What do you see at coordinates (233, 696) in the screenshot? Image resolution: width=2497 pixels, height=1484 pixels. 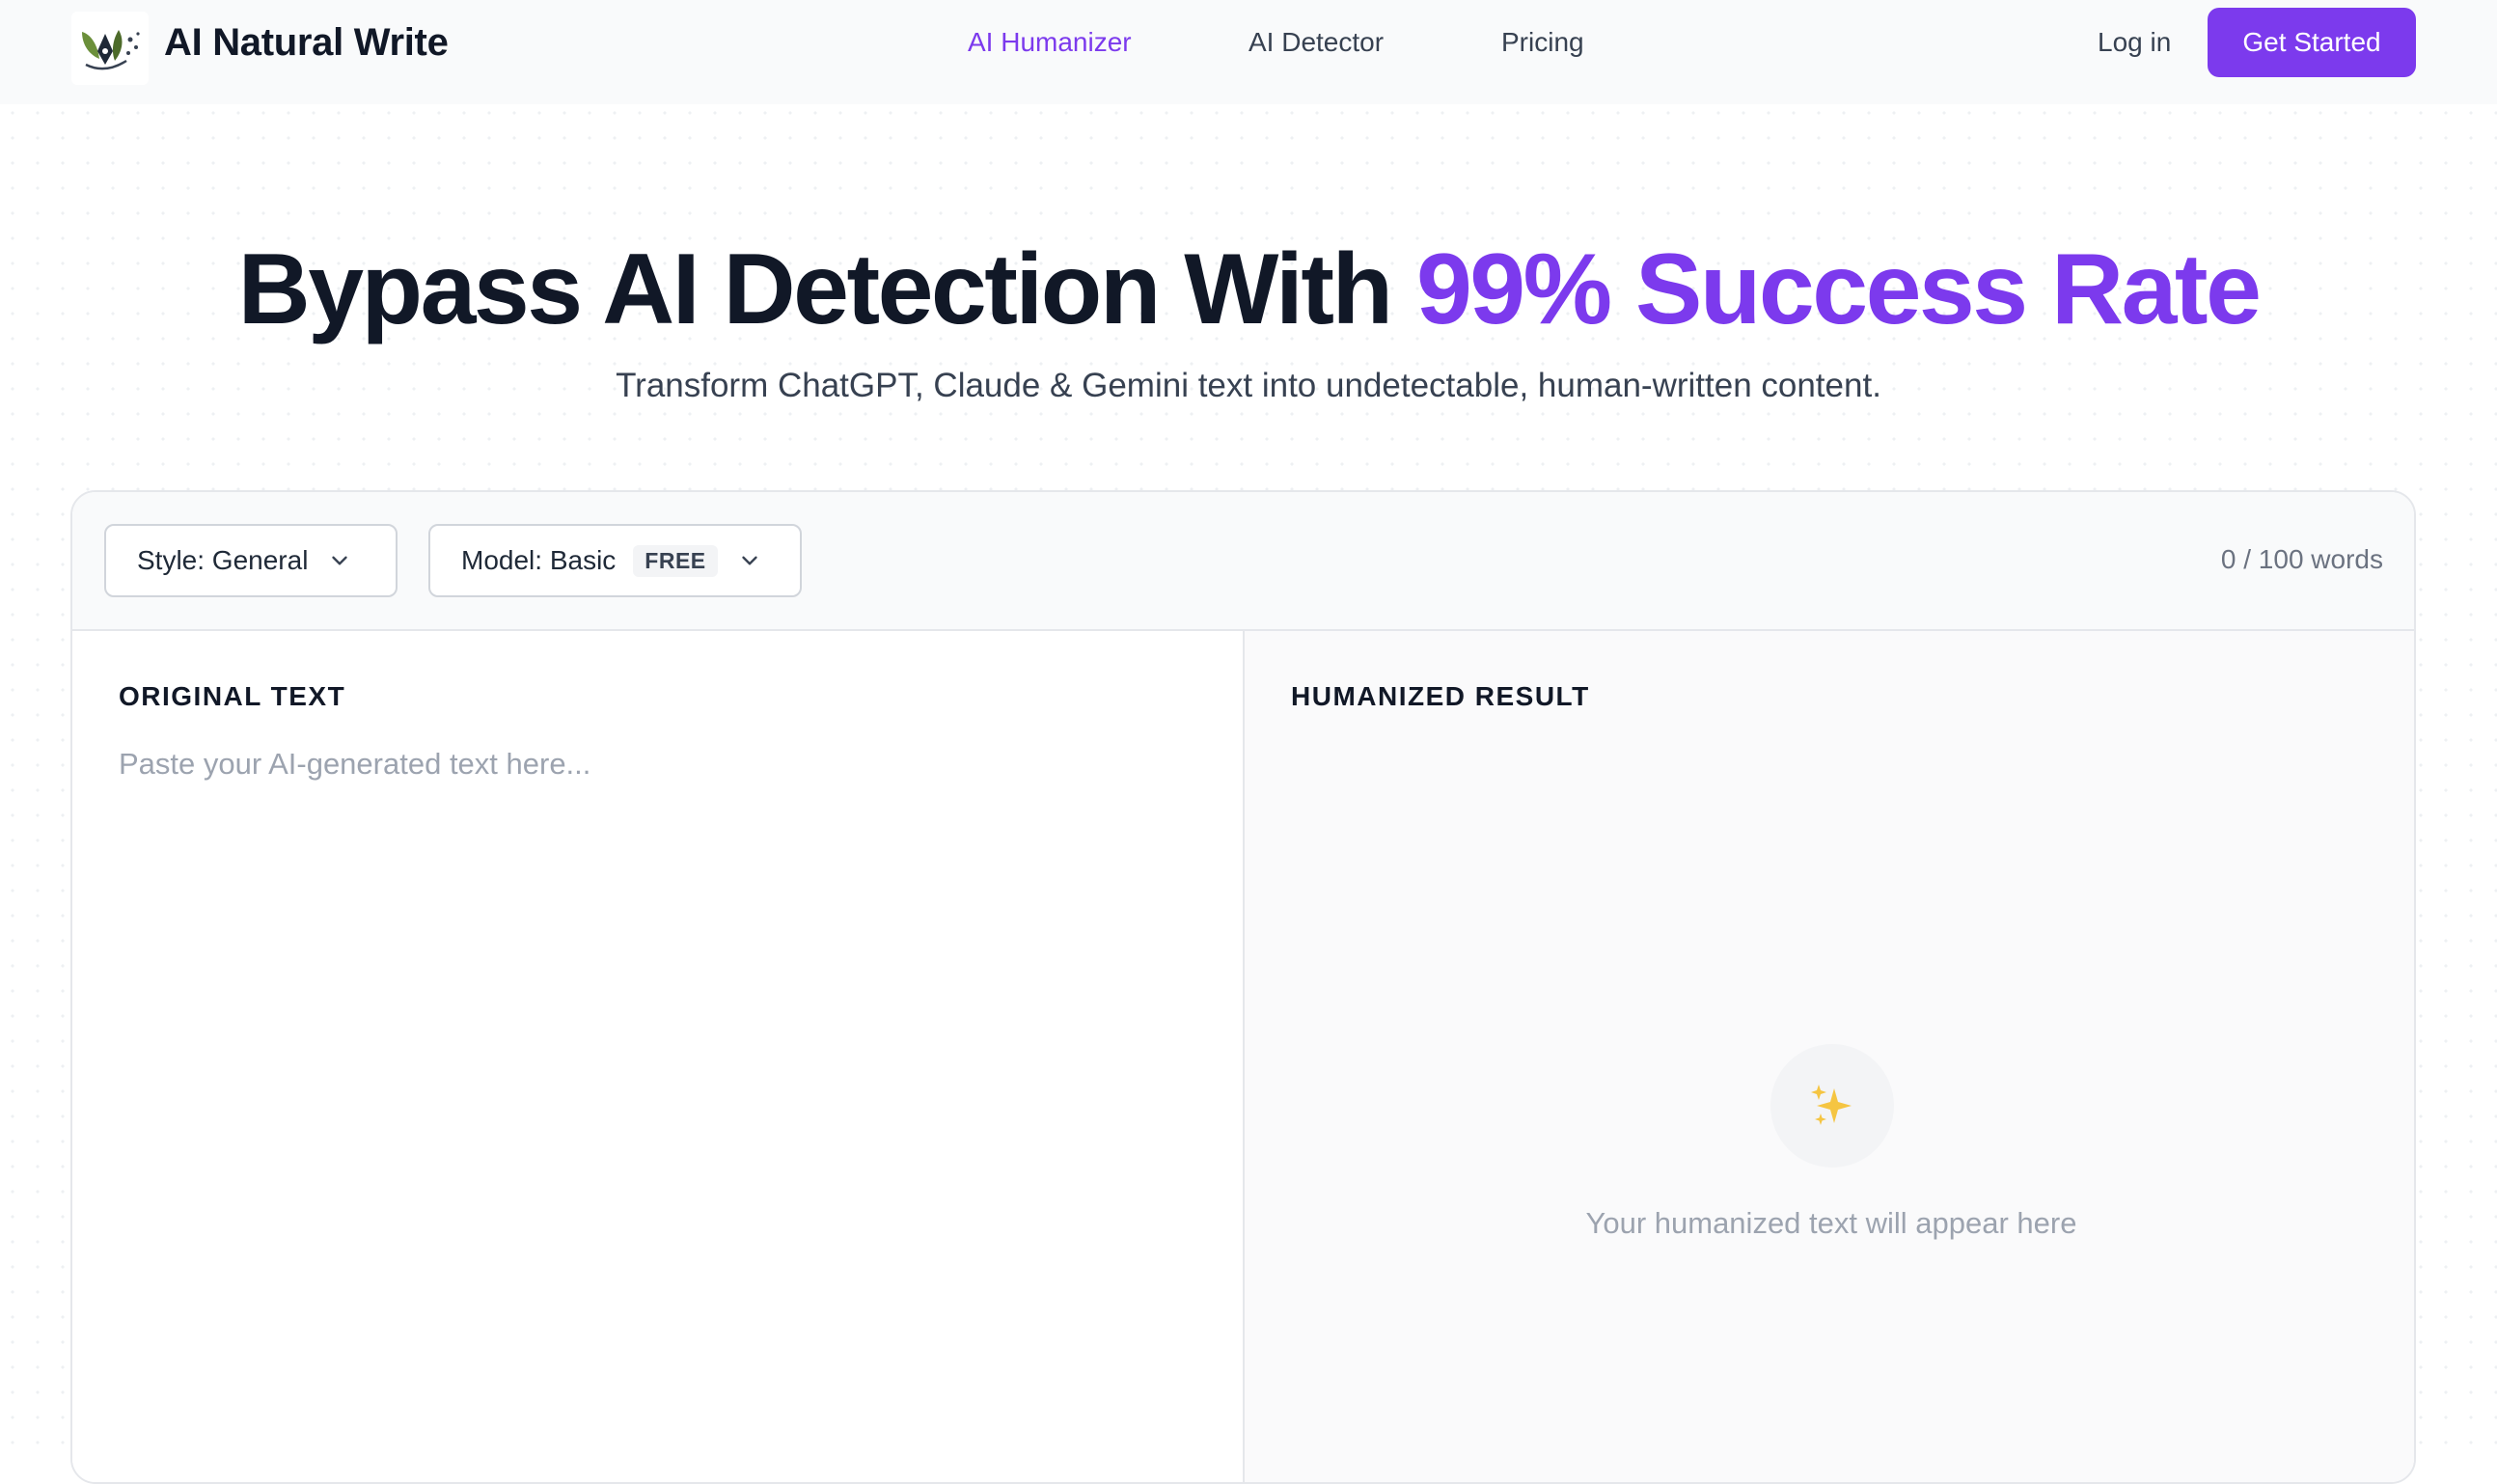 I see `original-text-label: ORIGINAL TEXT` at bounding box center [233, 696].